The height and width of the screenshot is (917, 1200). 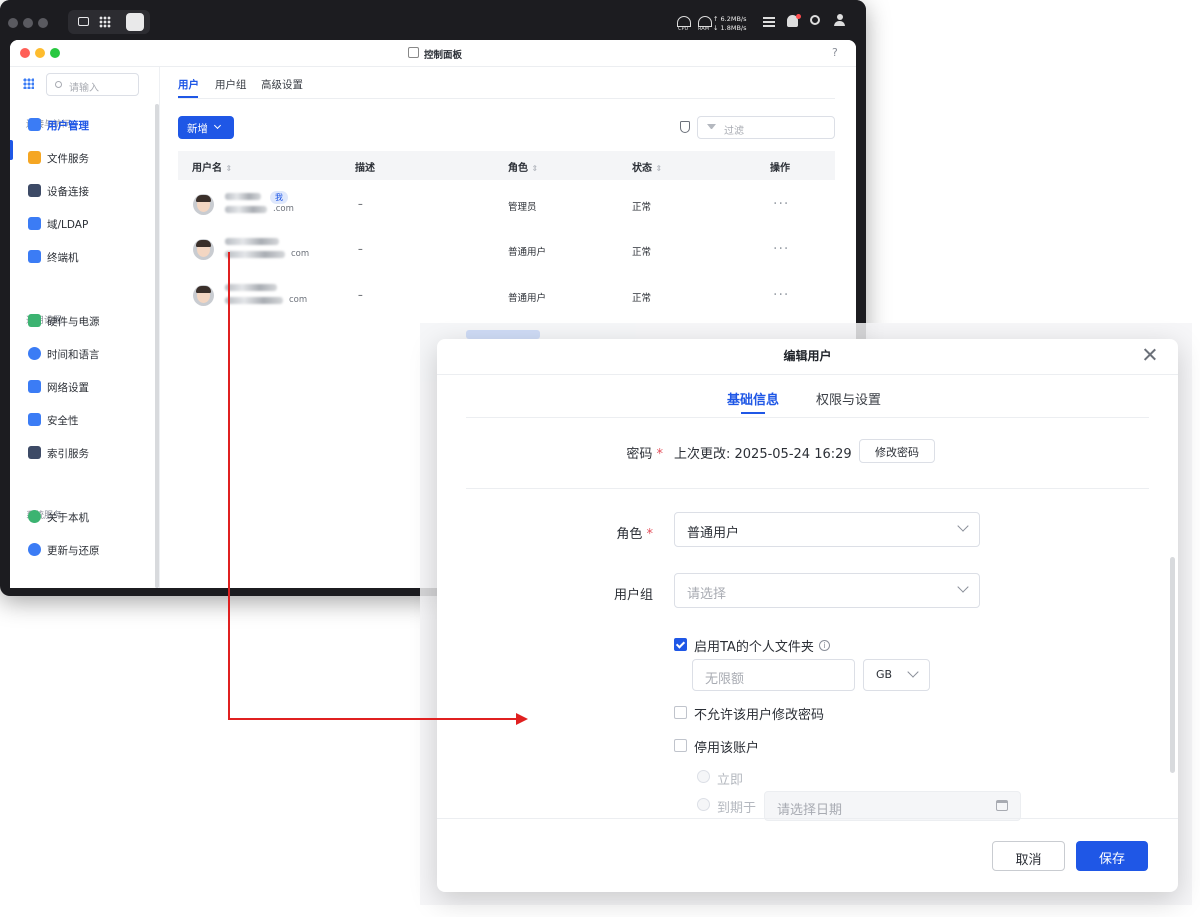 What do you see at coordinates (373, 486) in the screenshot?
I see `arrow-line` at bounding box center [373, 486].